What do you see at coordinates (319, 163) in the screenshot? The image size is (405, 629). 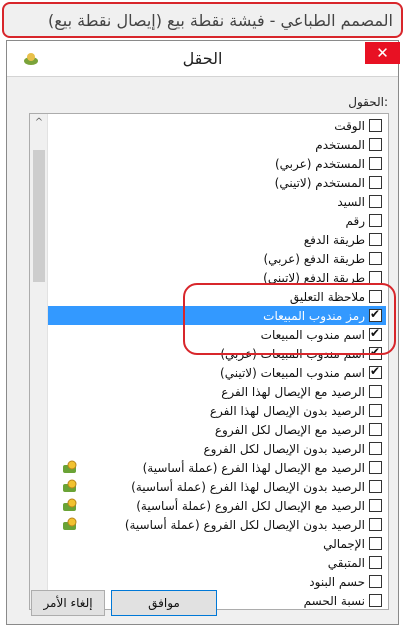 I see `field-label: المستخدم (عربي)` at bounding box center [319, 163].